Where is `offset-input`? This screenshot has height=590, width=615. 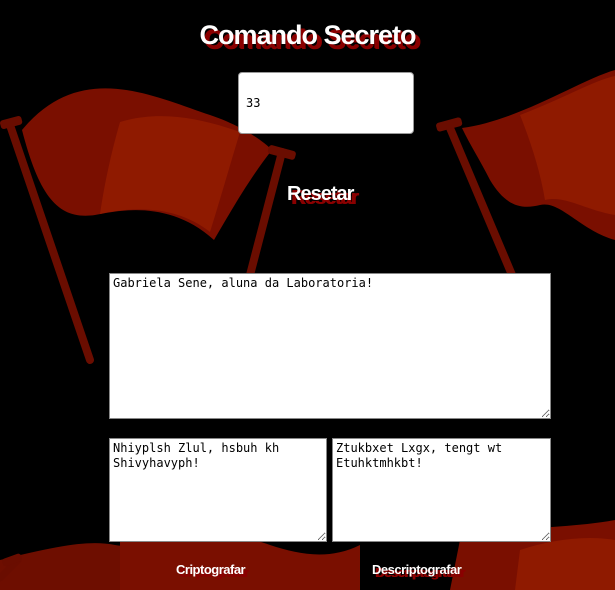 offset-input is located at coordinates (326, 103).